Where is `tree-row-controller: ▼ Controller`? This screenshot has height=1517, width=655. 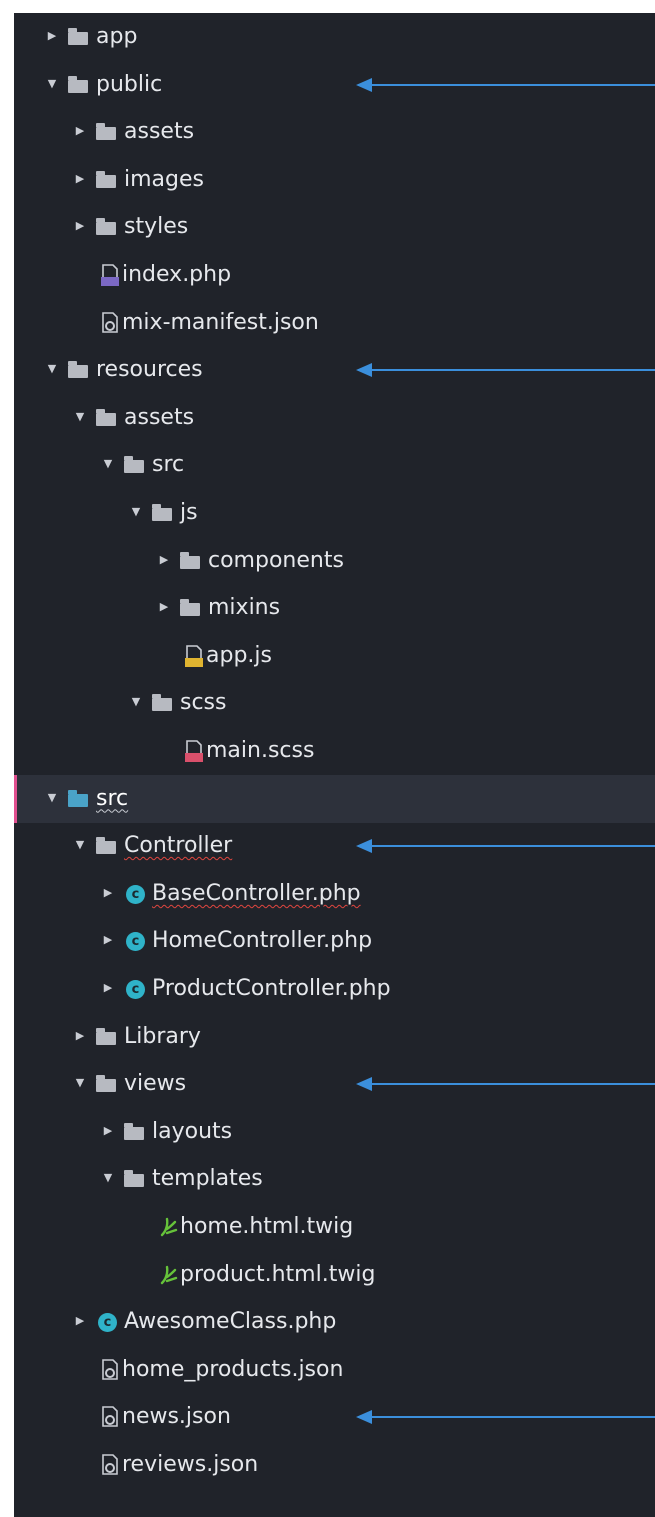 tree-row-controller: ▼ Controller is located at coordinates (334, 846).